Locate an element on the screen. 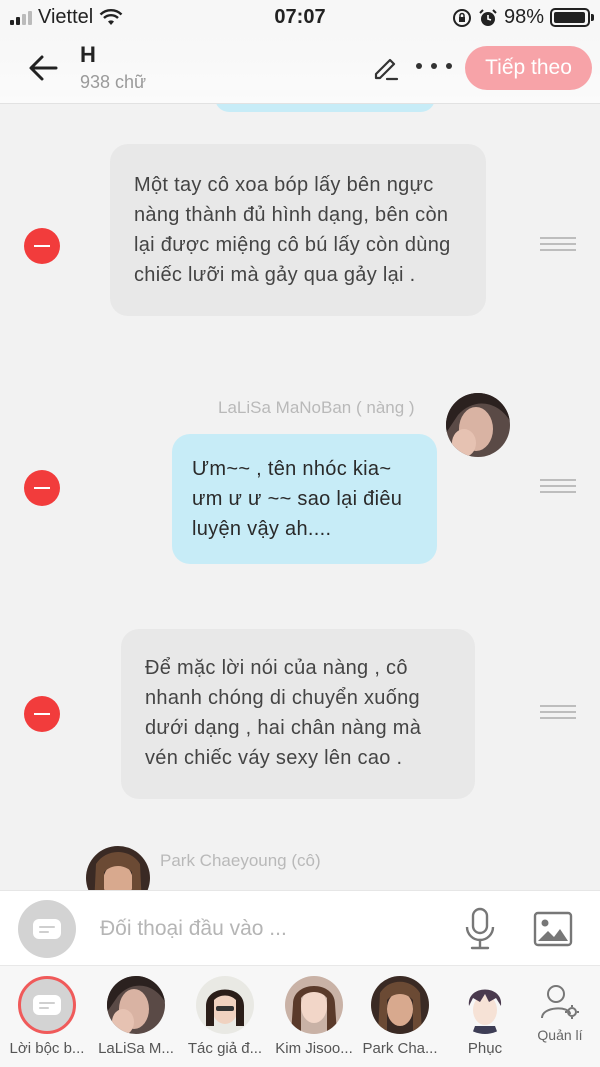 Image resolution: width=600 pixels, height=1067 pixels. more-options-button is located at coordinates (434, 66).